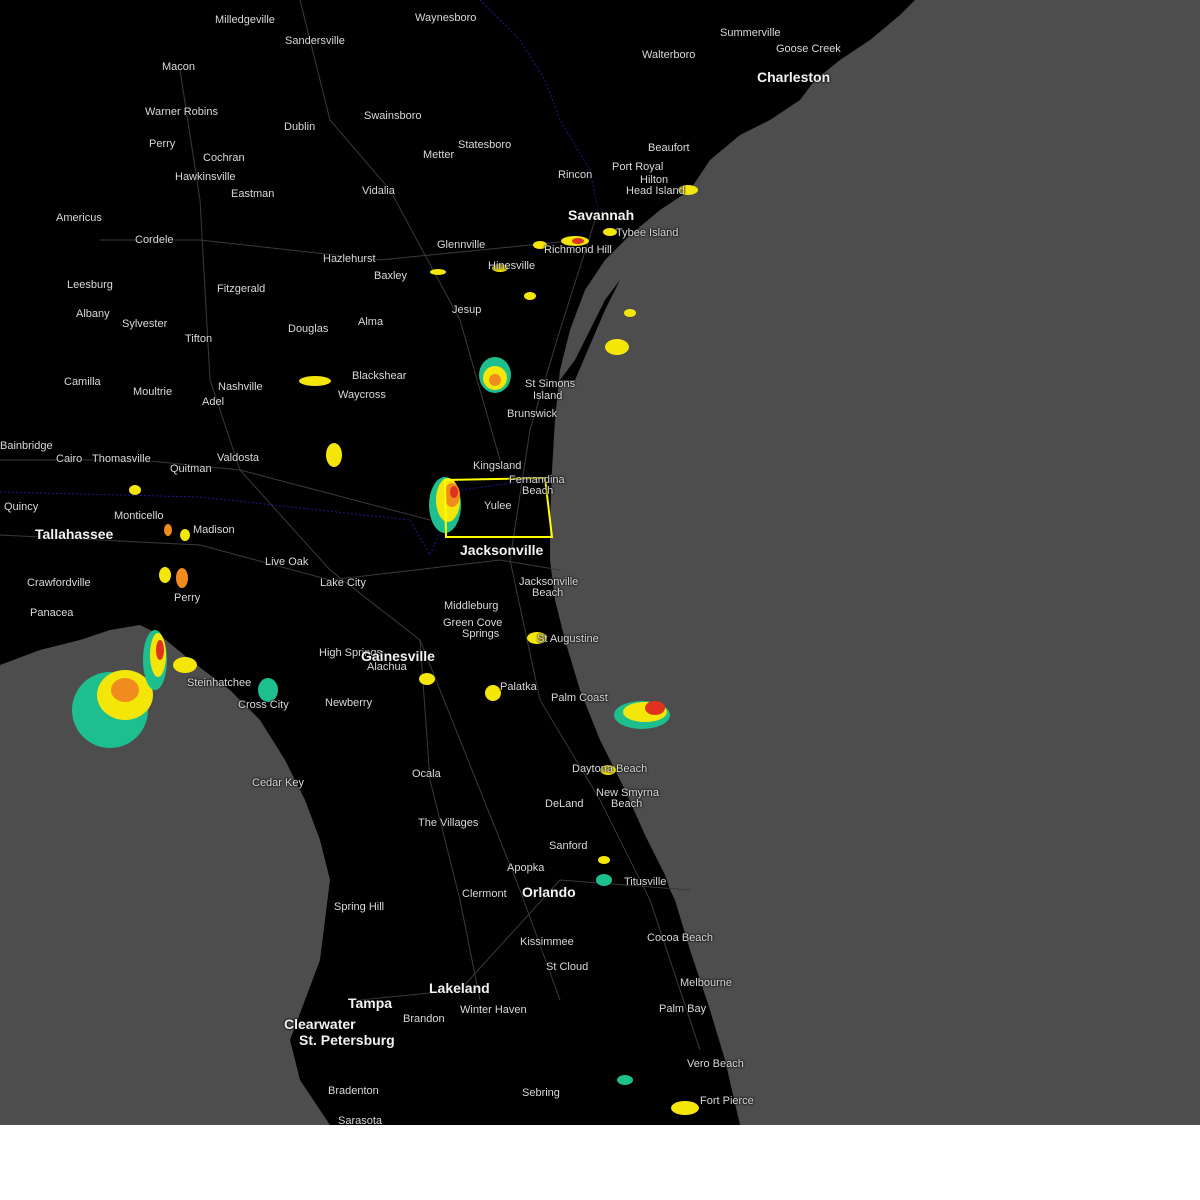 The width and height of the screenshot is (1200, 1200). What do you see at coordinates (82, 382) in the screenshot?
I see `city-label: Camilla` at bounding box center [82, 382].